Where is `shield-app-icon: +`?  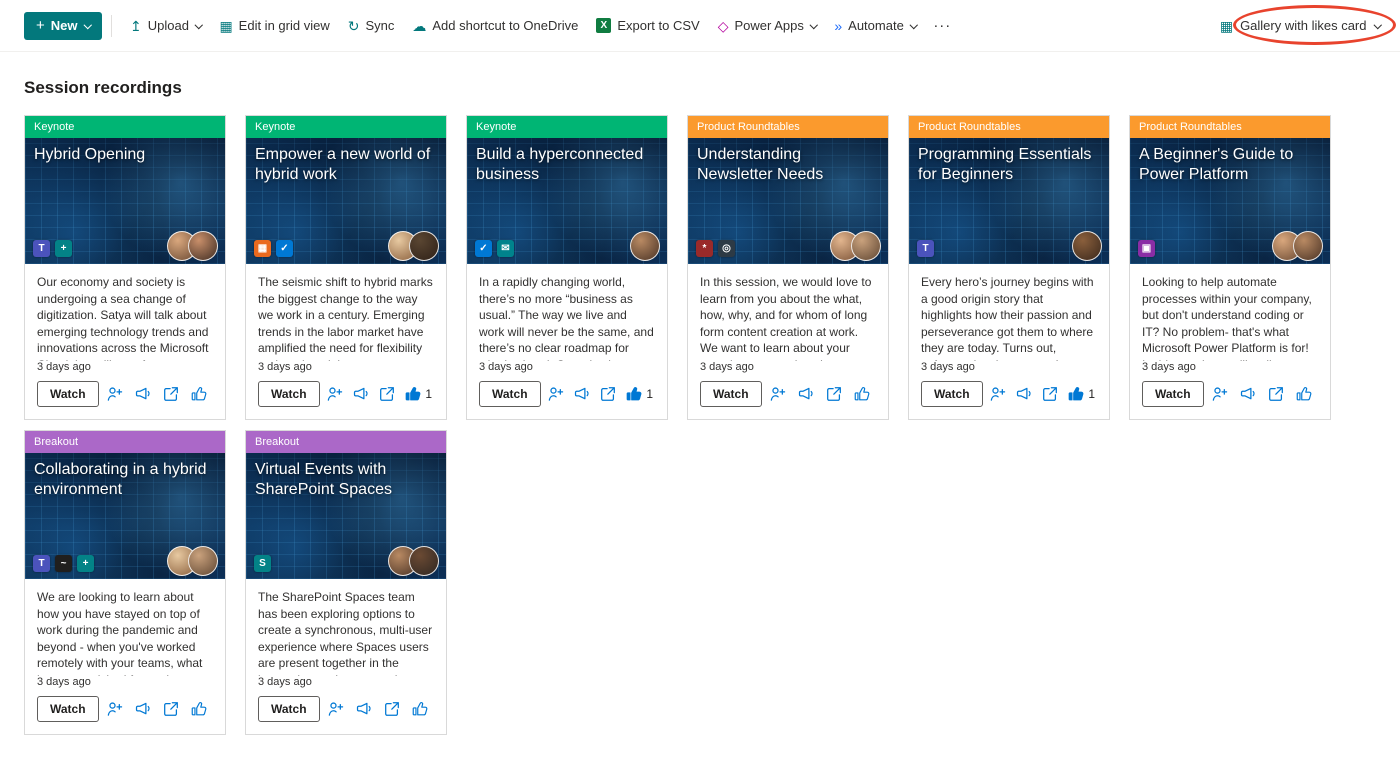
shield-app-icon: + is located at coordinates (85, 563).